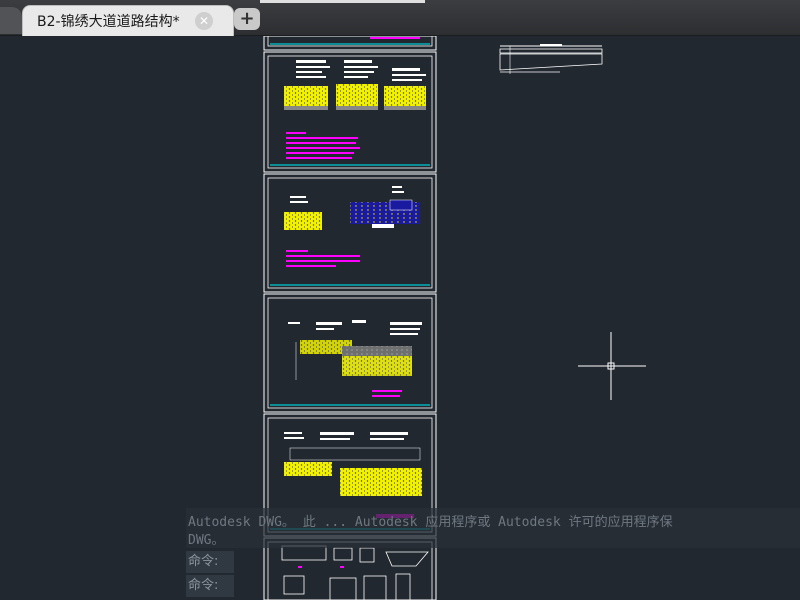 This screenshot has height=600, width=800. I want to click on command-prompt-2: 命令:, so click(210, 586).